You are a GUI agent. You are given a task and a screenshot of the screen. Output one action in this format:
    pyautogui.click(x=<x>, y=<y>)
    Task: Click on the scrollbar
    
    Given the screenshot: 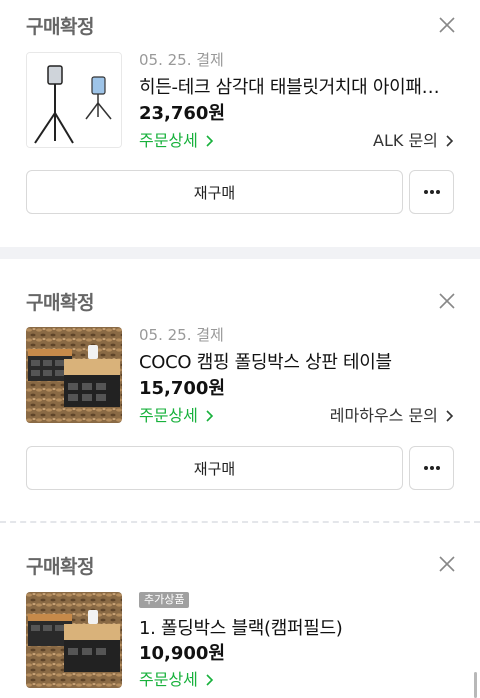 What is the action you would take?
    pyautogui.click(x=475, y=685)
    